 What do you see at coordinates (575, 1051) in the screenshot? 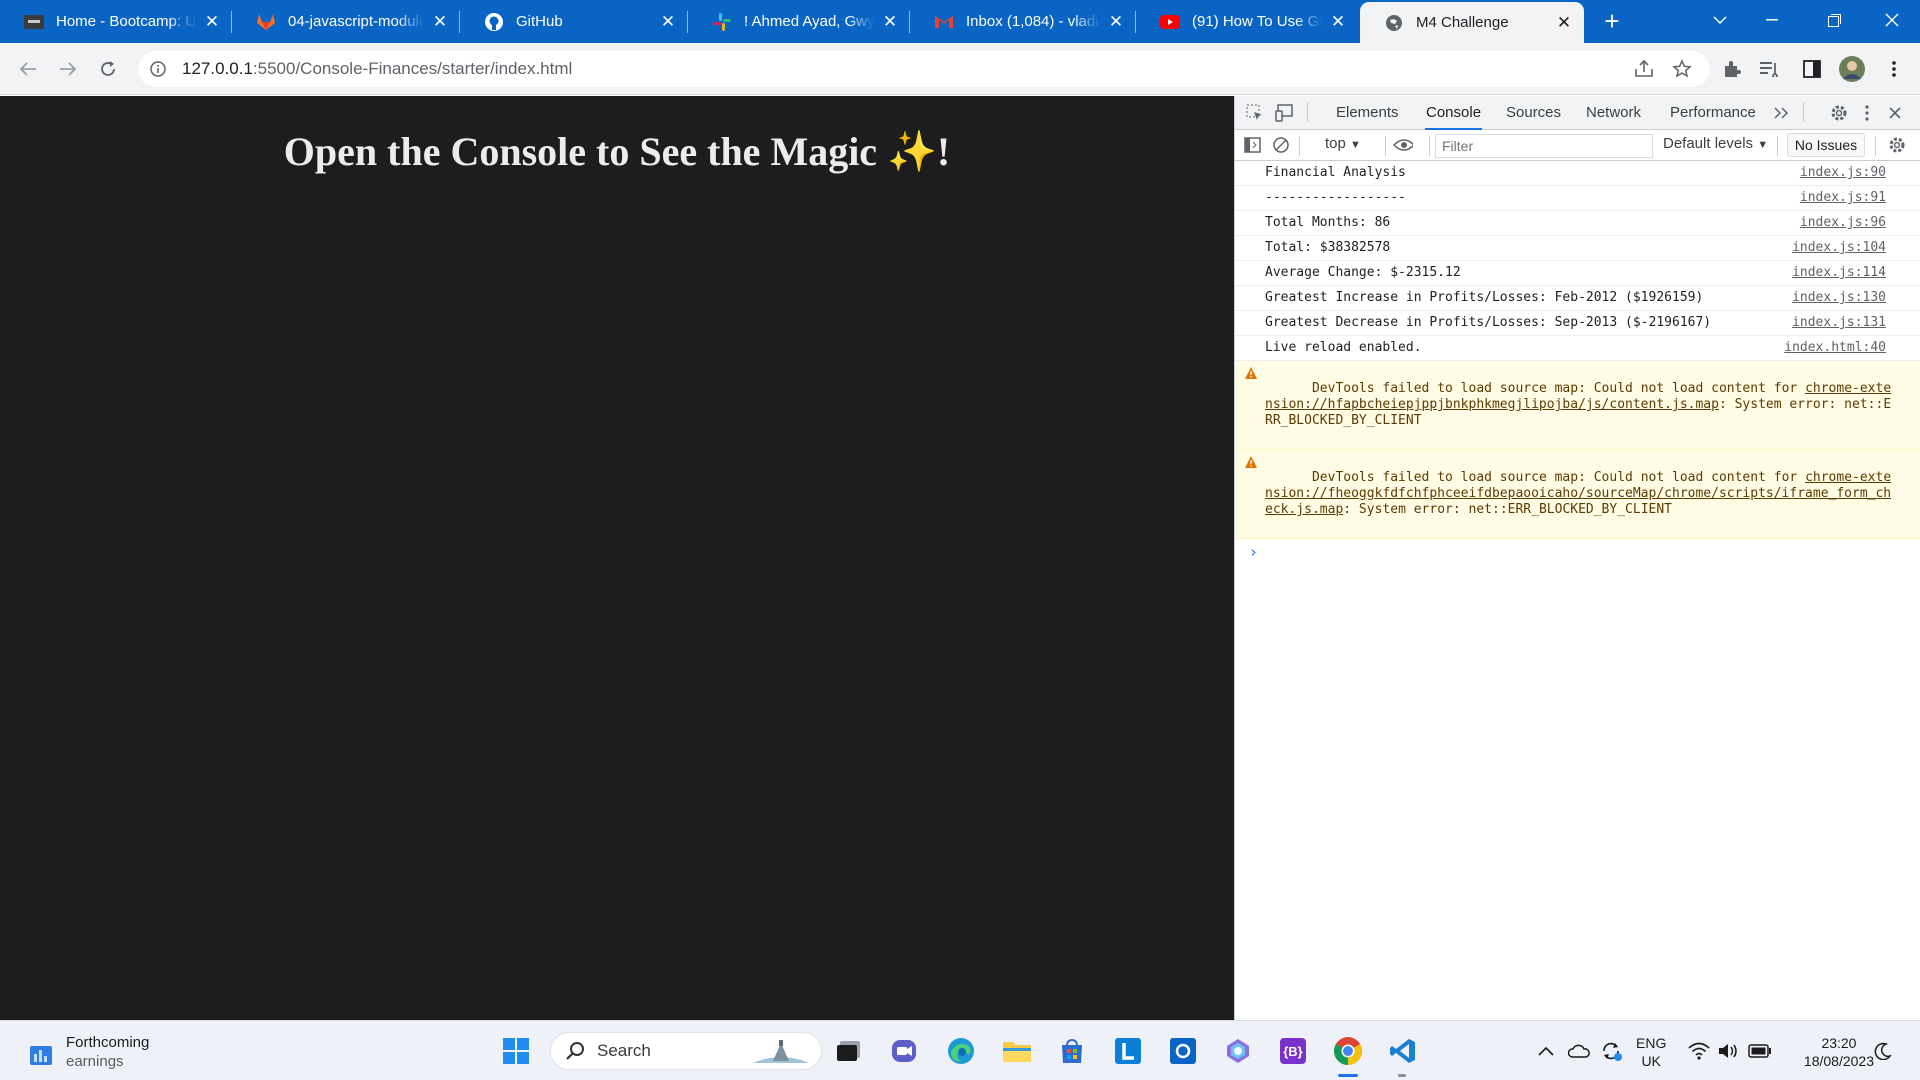
I see `search-icon` at bounding box center [575, 1051].